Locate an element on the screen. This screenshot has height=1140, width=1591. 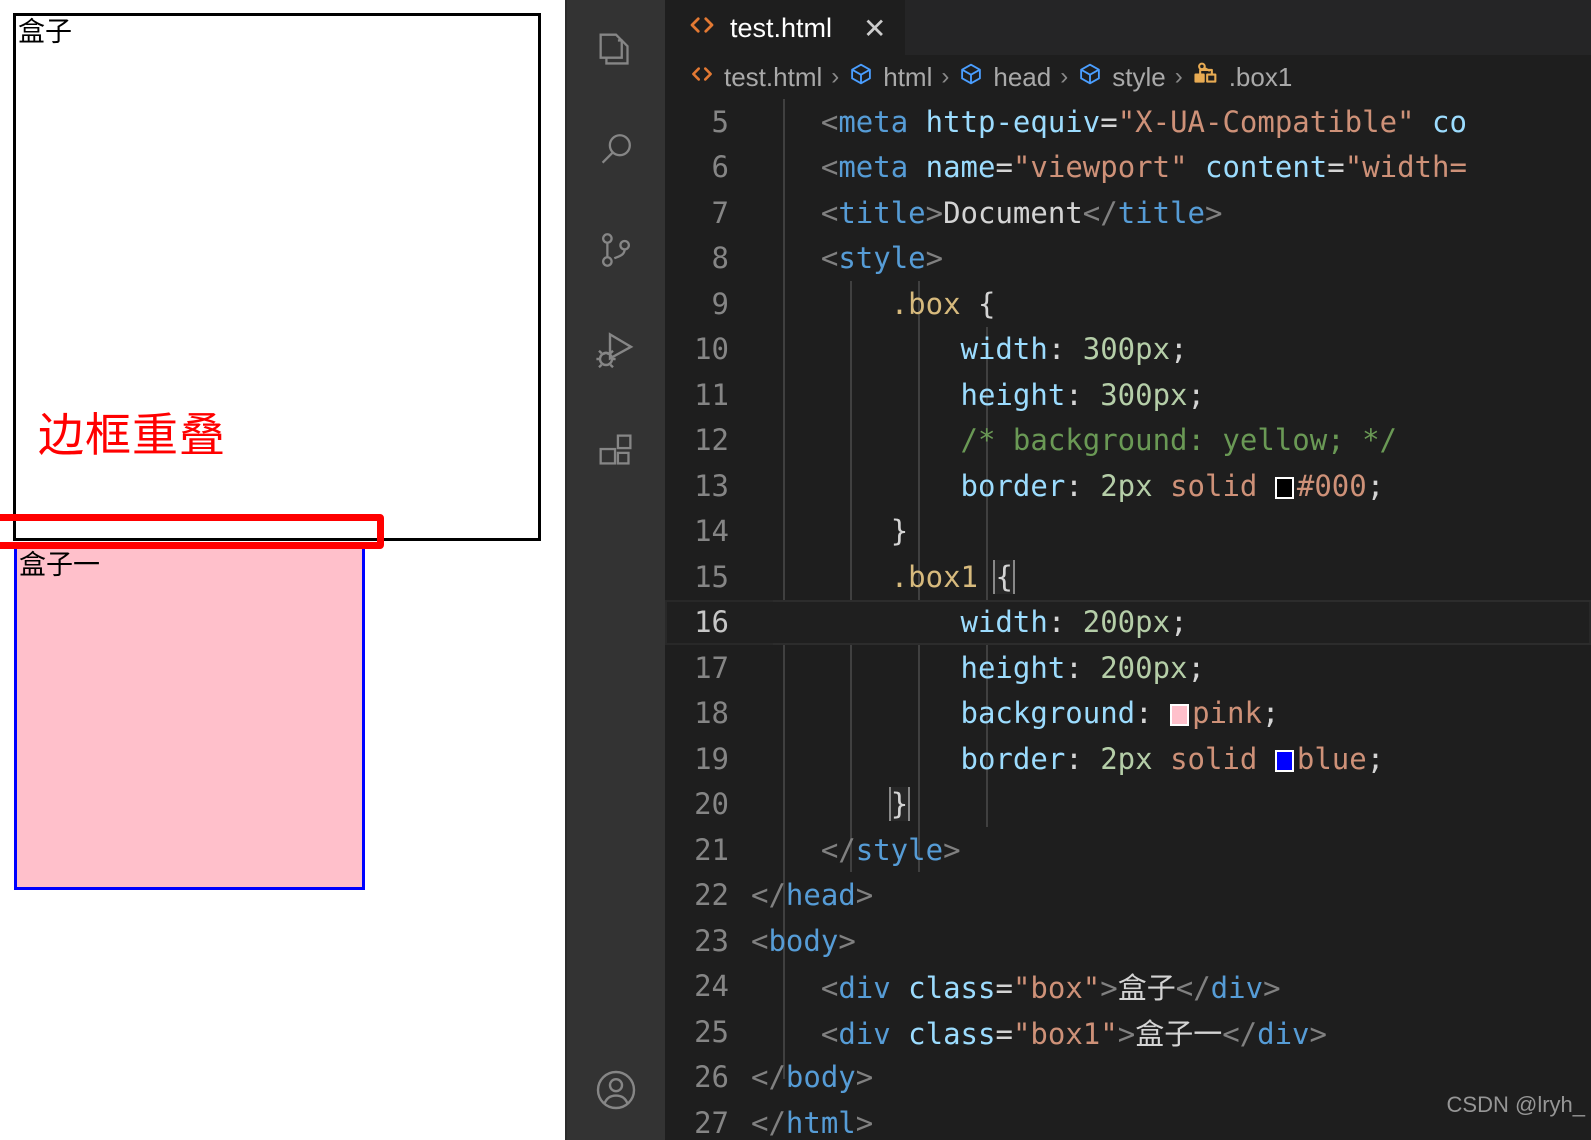
line-number: 17 is located at coordinates (711, 667).